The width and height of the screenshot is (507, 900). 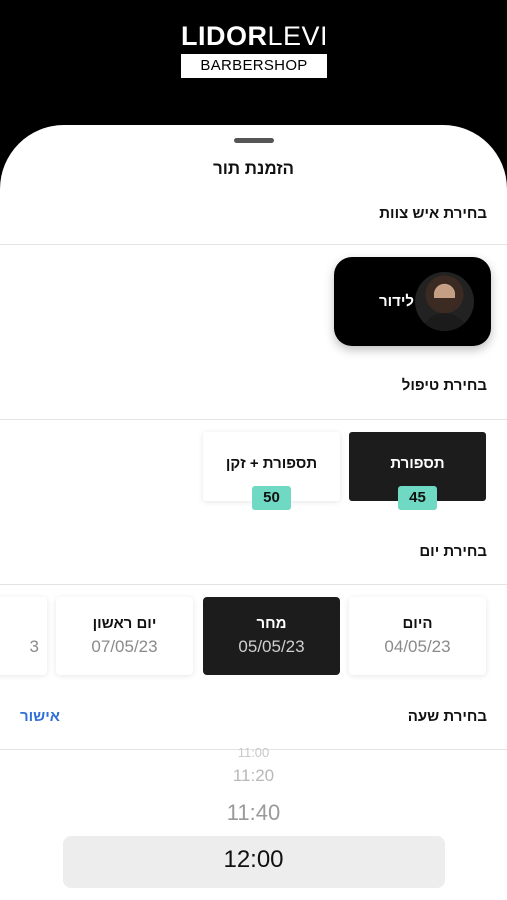 What do you see at coordinates (417, 623) in the screenshot?
I see `day-name: היום` at bounding box center [417, 623].